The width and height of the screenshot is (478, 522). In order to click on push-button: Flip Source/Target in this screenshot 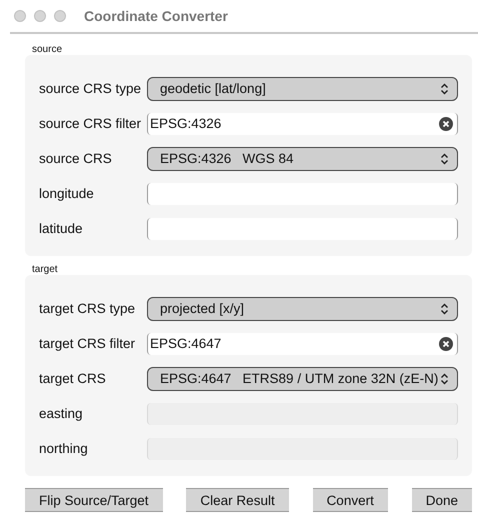, I will do `click(94, 500)`.